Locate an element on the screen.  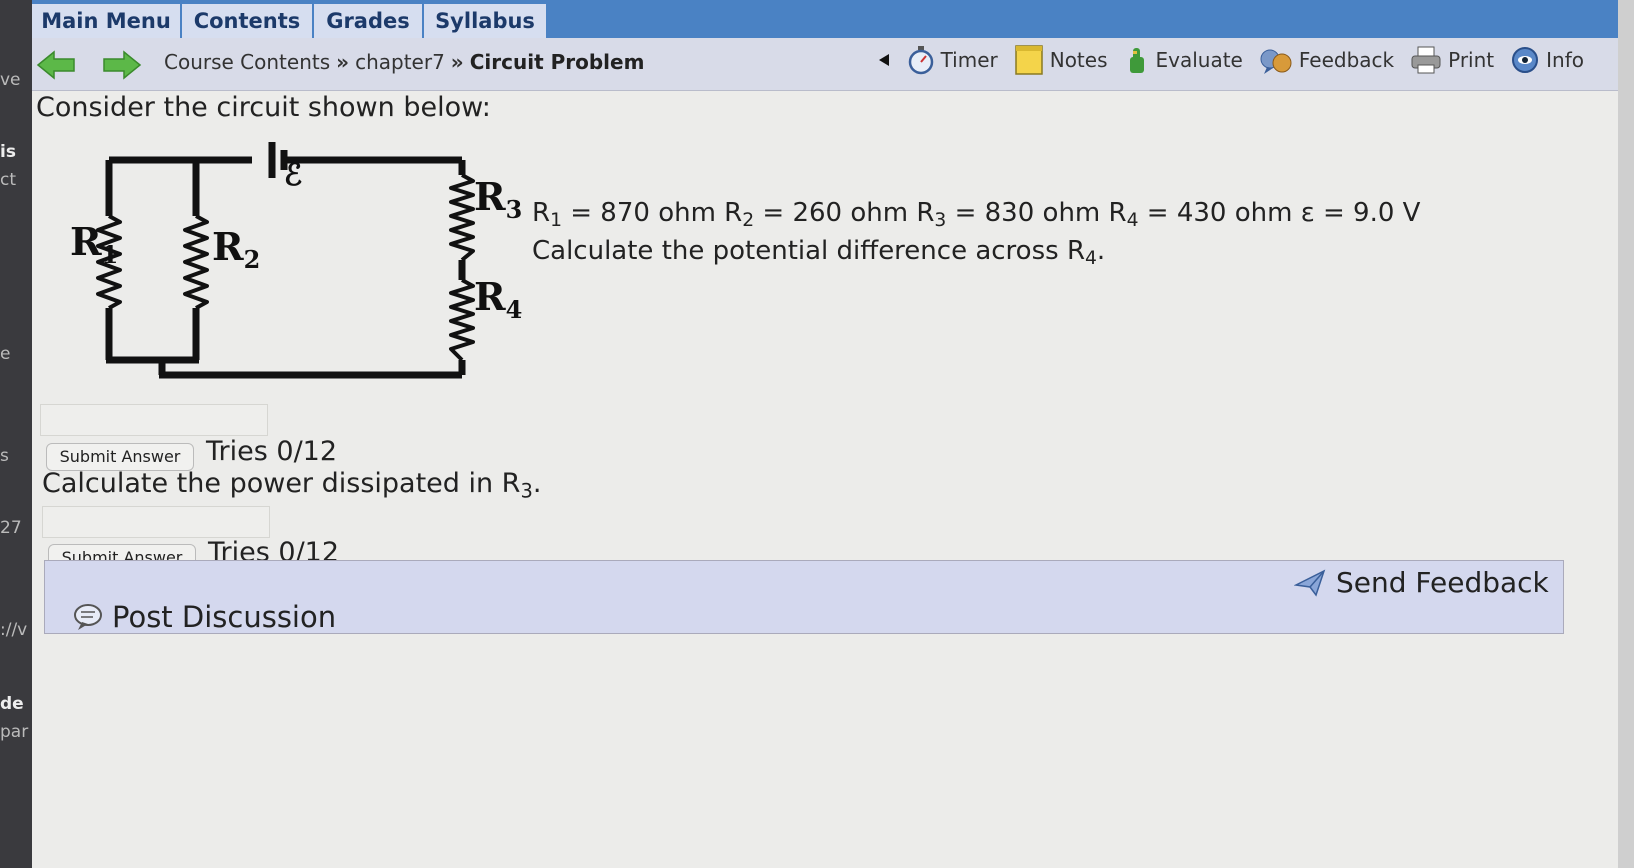
post-discussion-link: Post Discussion is located at coordinates (204, 617).